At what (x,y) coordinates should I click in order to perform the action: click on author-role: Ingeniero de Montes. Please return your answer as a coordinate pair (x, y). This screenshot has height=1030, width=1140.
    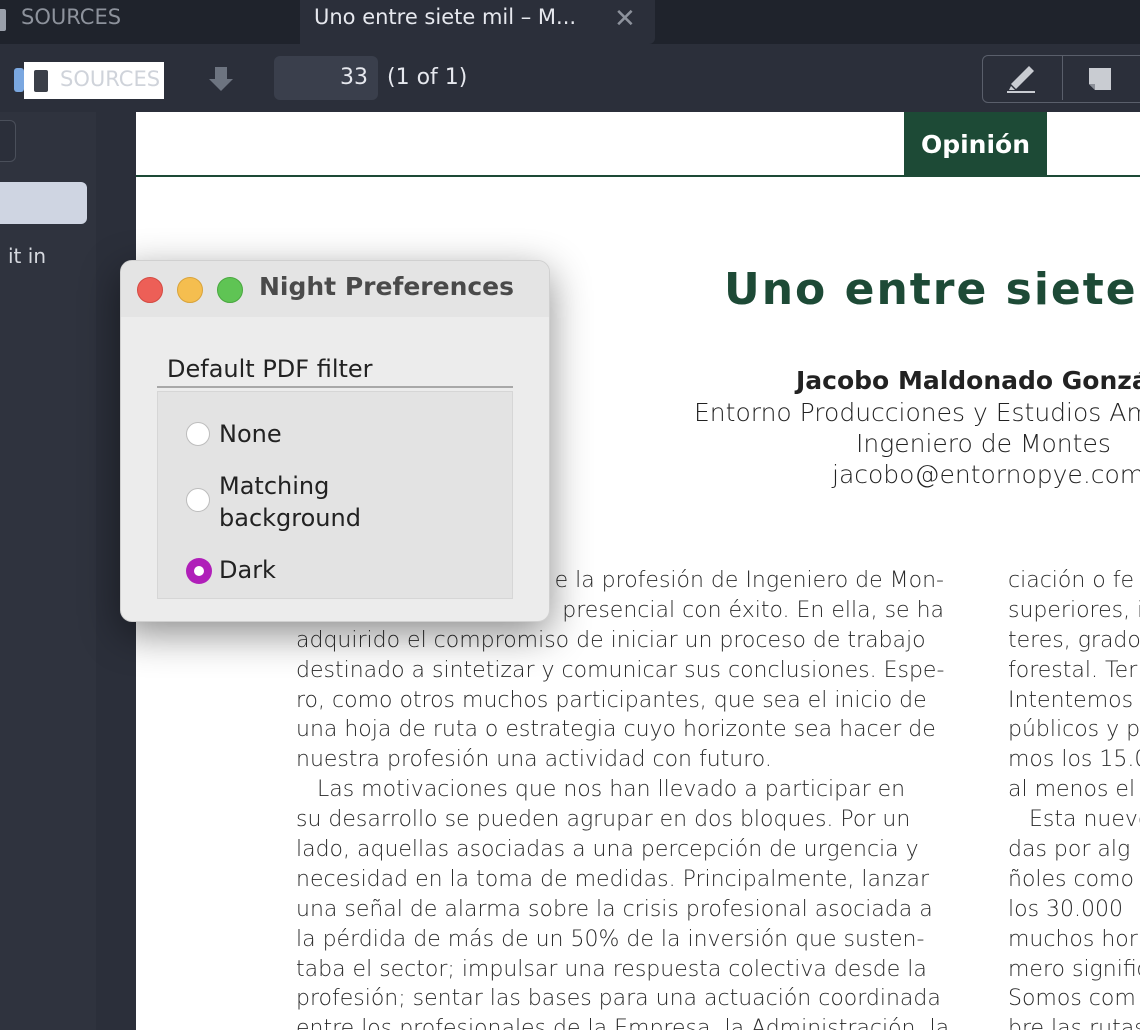
    Looking at the image, I should click on (983, 443).